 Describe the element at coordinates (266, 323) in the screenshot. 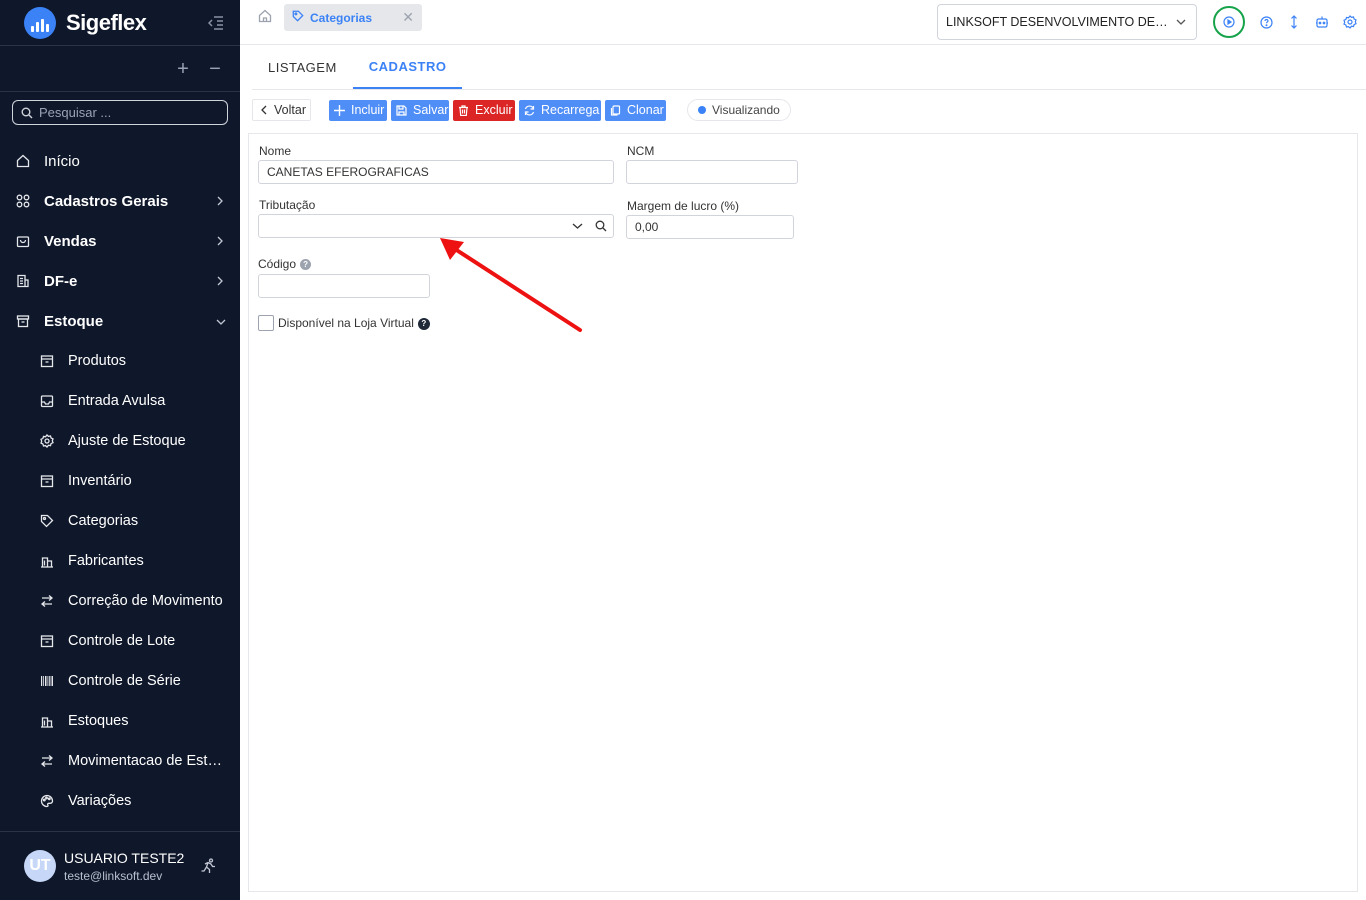

I see `loja-virtual-checkbox` at that location.